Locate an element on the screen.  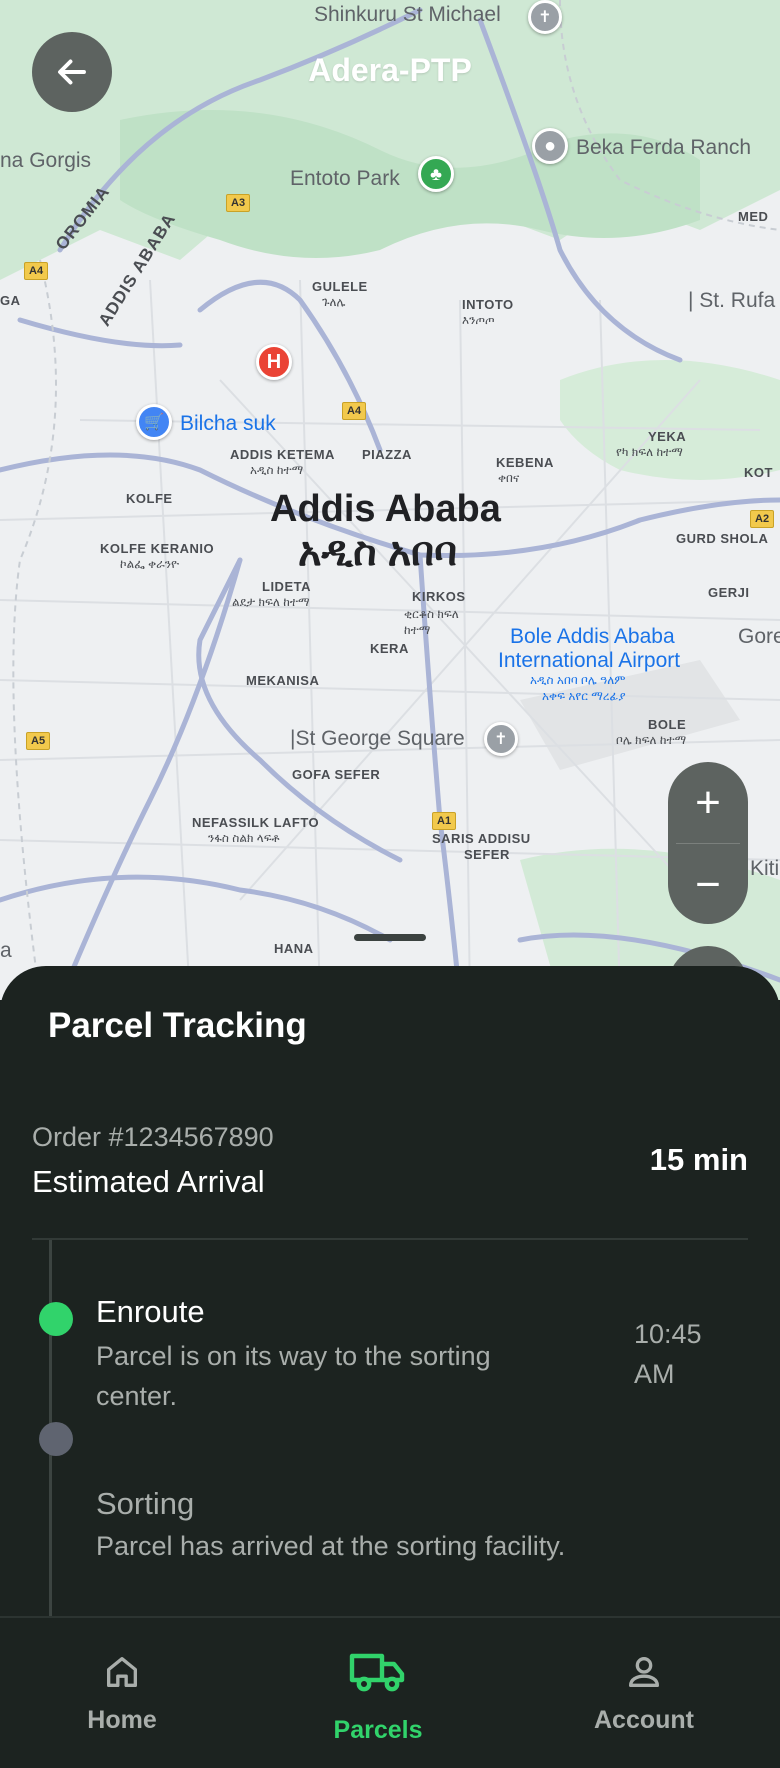
map-label-beka: Beka Ferda Ranch is located at coordinates (664, 147).